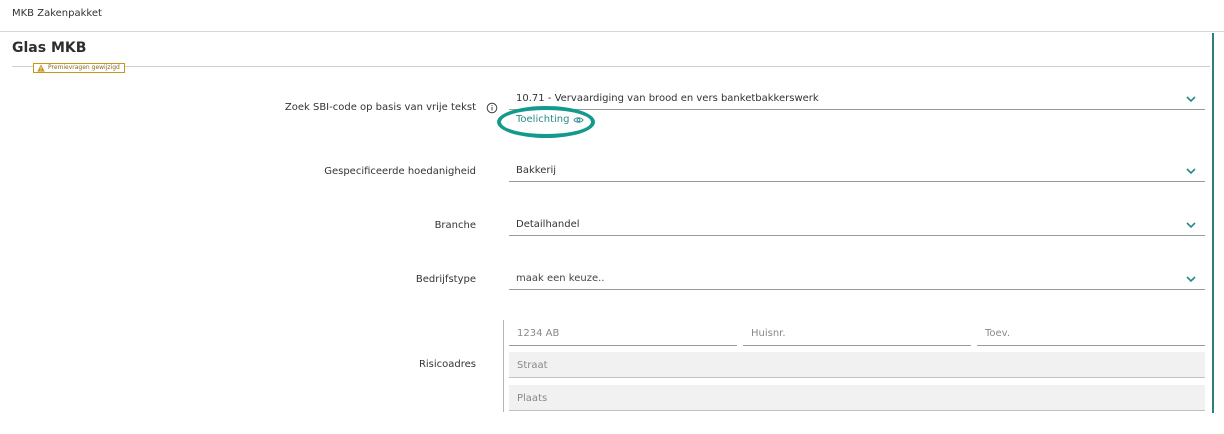  I want to click on address-group-bar, so click(503, 366).